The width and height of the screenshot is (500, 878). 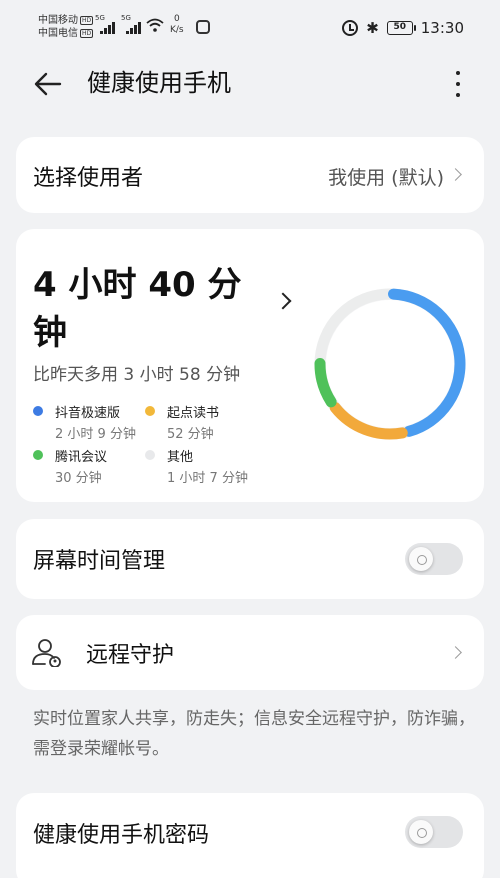 I want to click on net-speed-unit: K/s, so click(x=177, y=30).